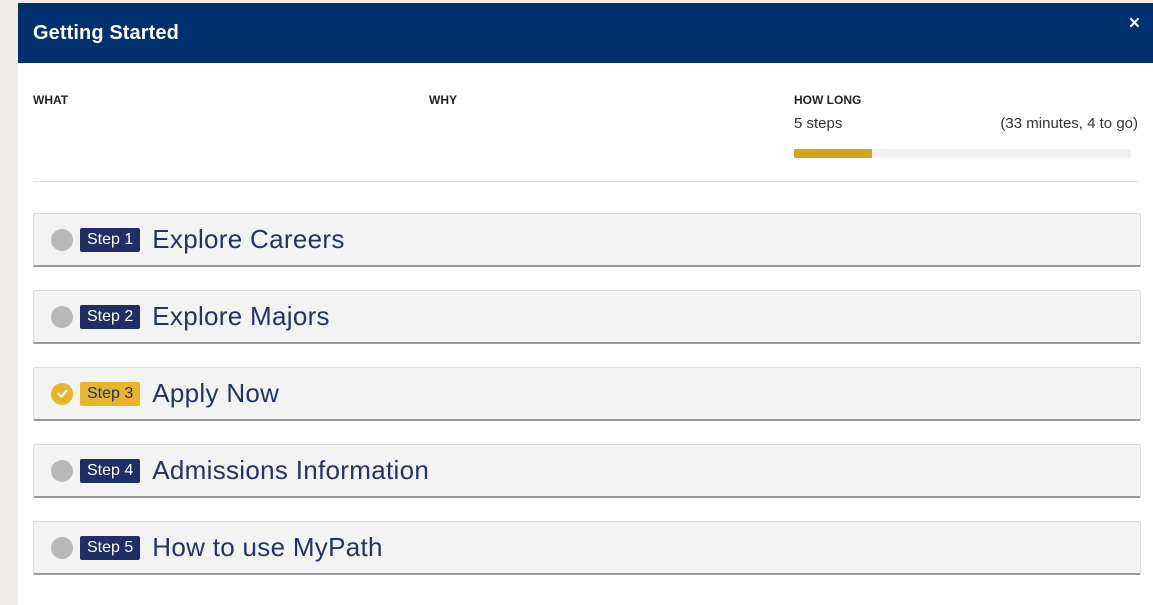 The width and height of the screenshot is (1153, 605). I want to click on dialog-title: Getting Started, so click(106, 33).